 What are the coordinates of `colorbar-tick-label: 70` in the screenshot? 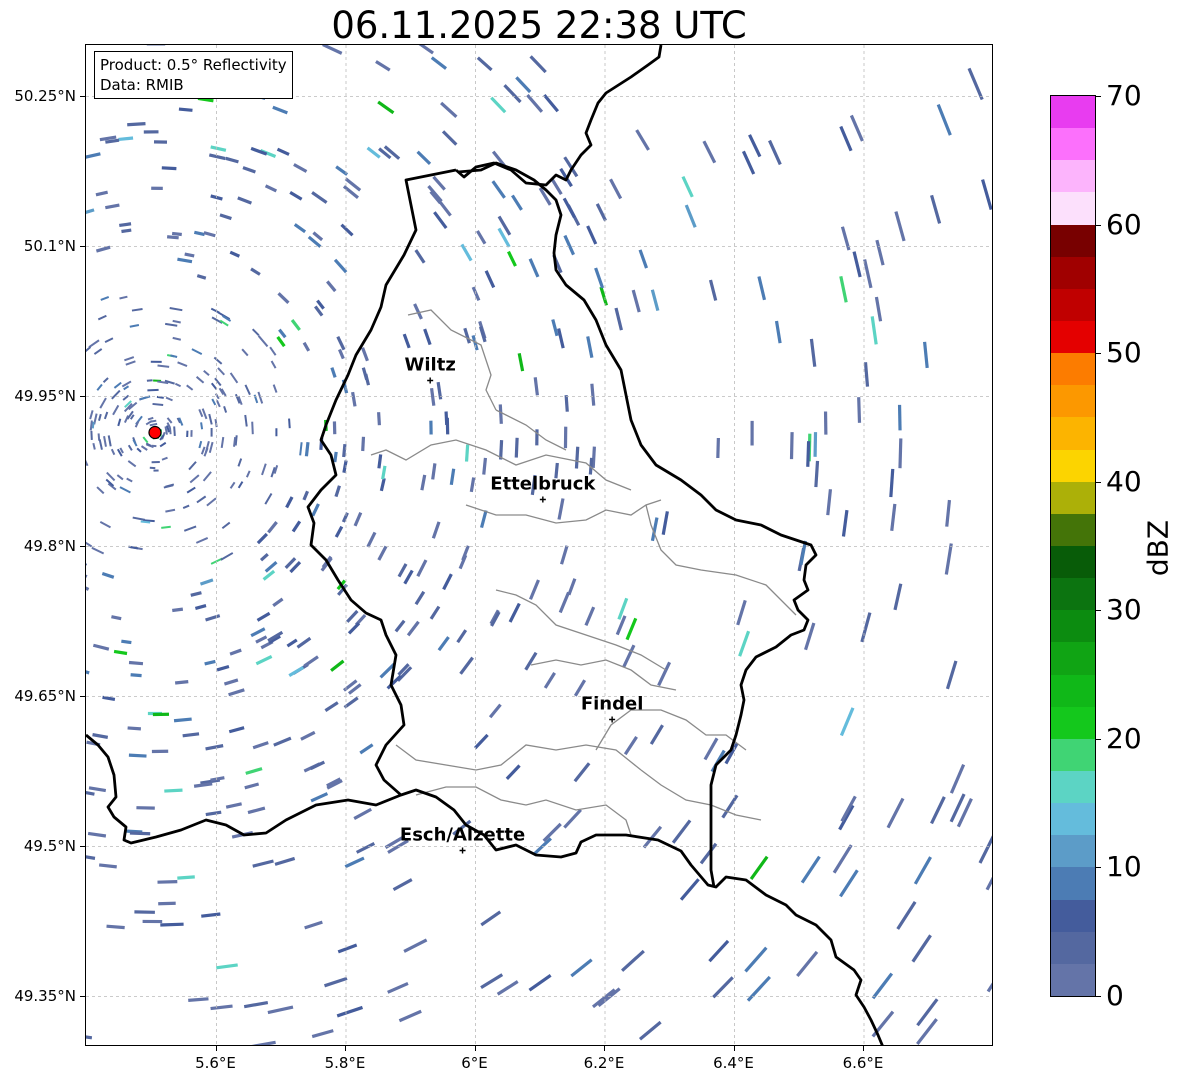 It's located at (1124, 95).